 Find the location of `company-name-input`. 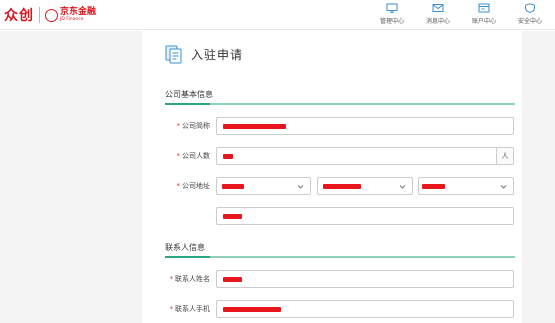

company-name-input is located at coordinates (365, 126).